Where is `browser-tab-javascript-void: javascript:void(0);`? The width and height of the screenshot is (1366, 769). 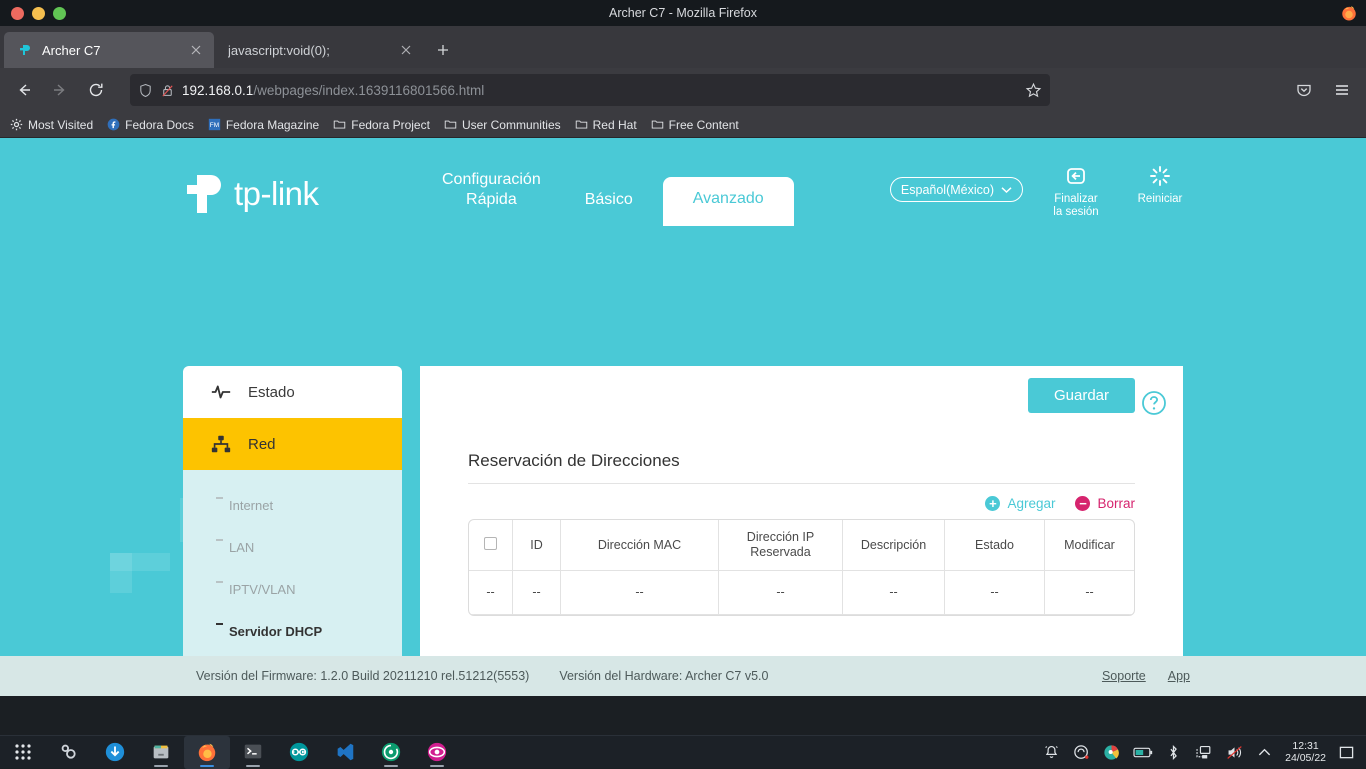 browser-tab-javascript-void: javascript:void(0); is located at coordinates (319, 50).